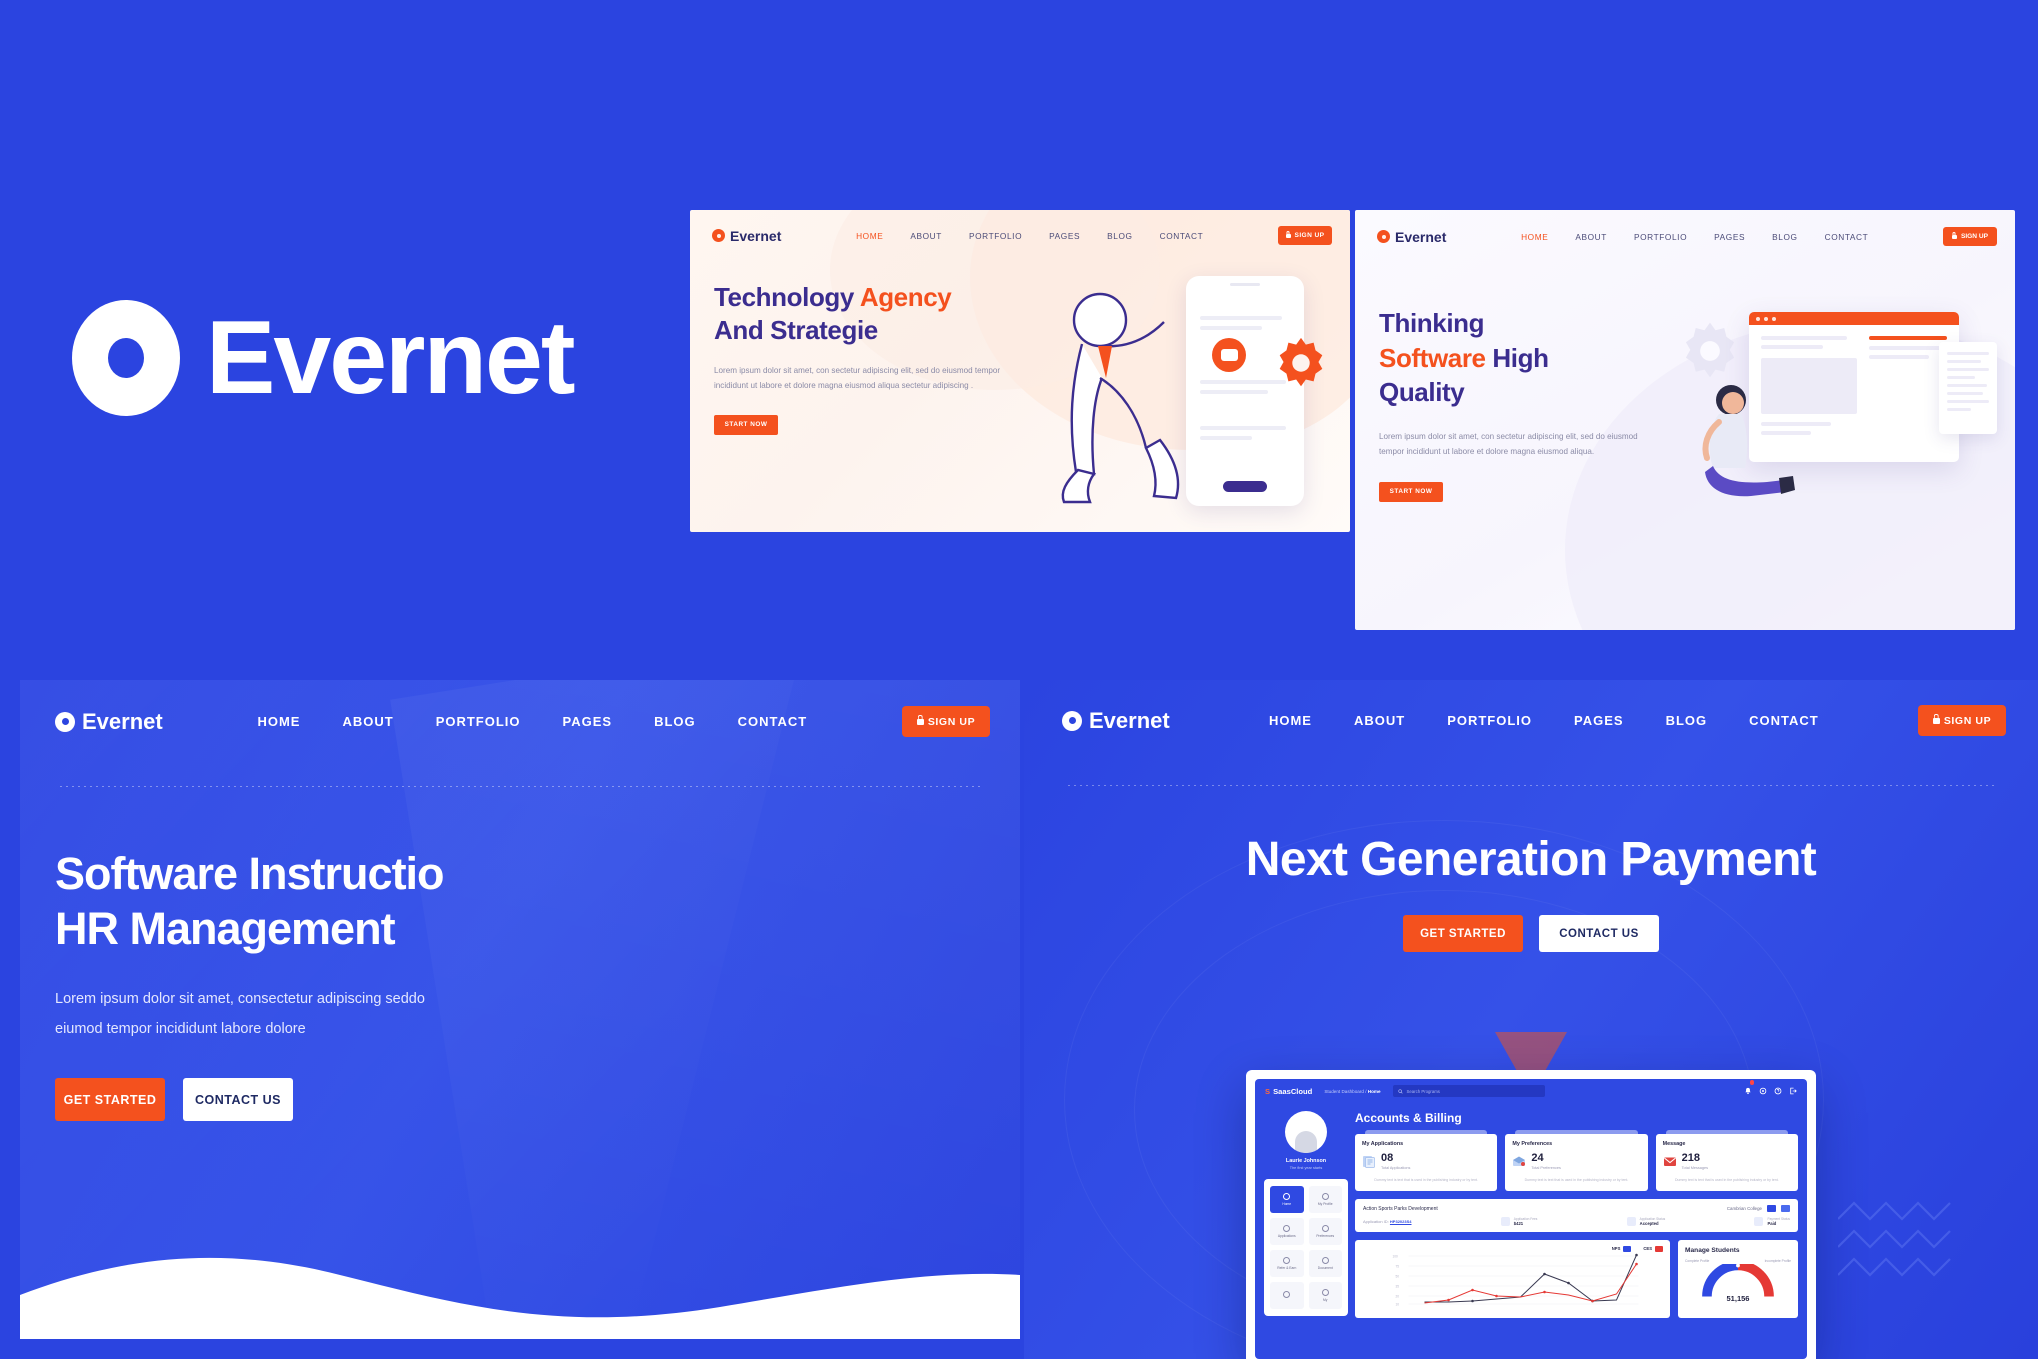  What do you see at coordinates (1546, 1168) in the screenshot?
I see `card-caption: Total Preferences` at bounding box center [1546, 1168].